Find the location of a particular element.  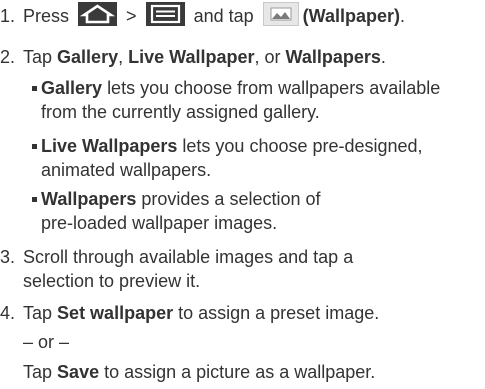

step-2-wallpapers: Wallpapers is located at coordinates (333, 57).